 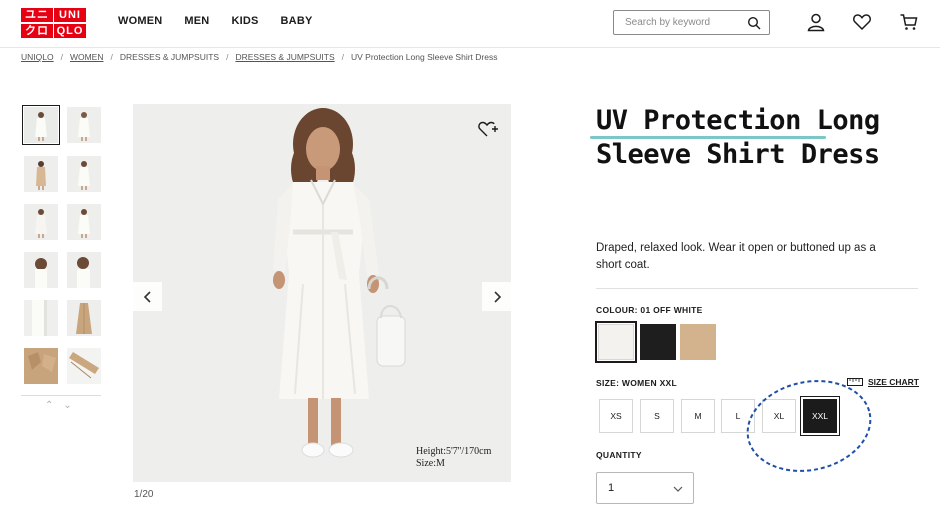 What do you see at coordinates (244, 21) in the screenshot?
I see `nav-item-kids: KIDS` at bounding box center [244, 21].